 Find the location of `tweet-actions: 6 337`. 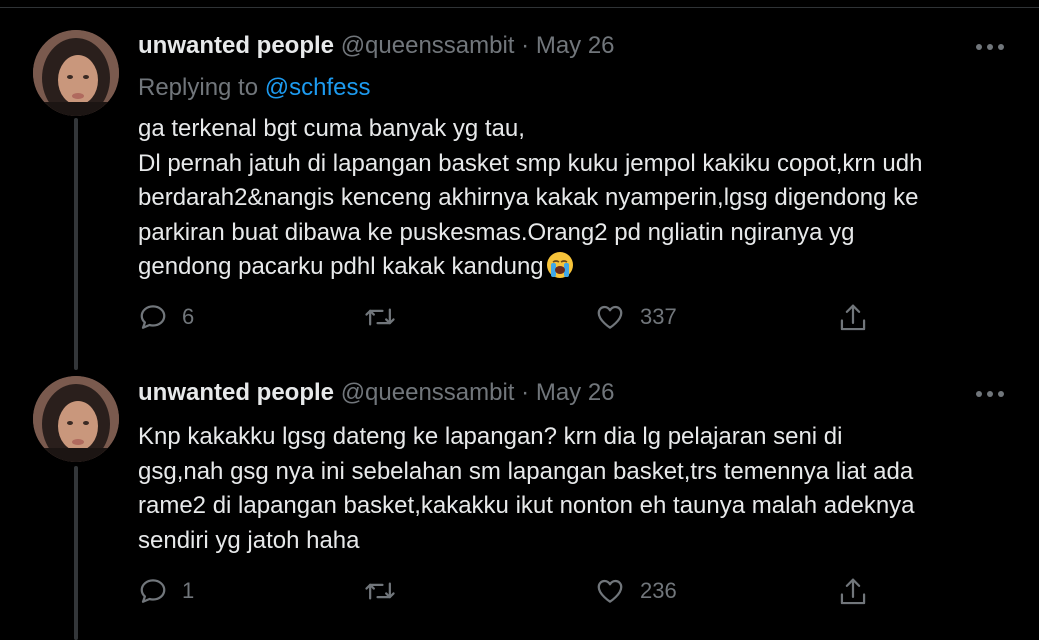

tweet-actions: 6 337 is located at coordinates (519, 319).